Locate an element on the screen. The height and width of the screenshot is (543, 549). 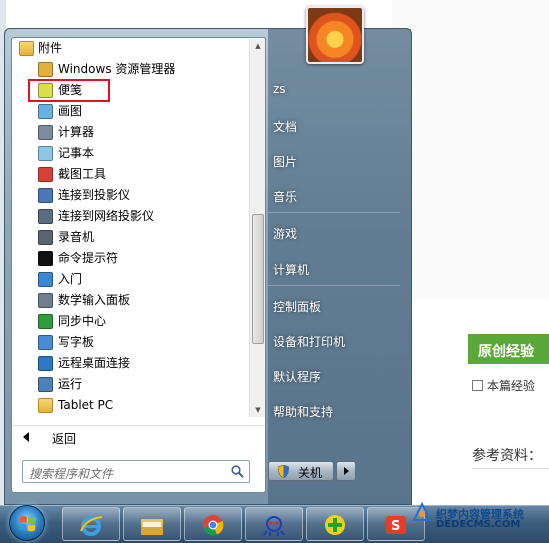
program-label: 写字板 is located at coordinates (76, 342).